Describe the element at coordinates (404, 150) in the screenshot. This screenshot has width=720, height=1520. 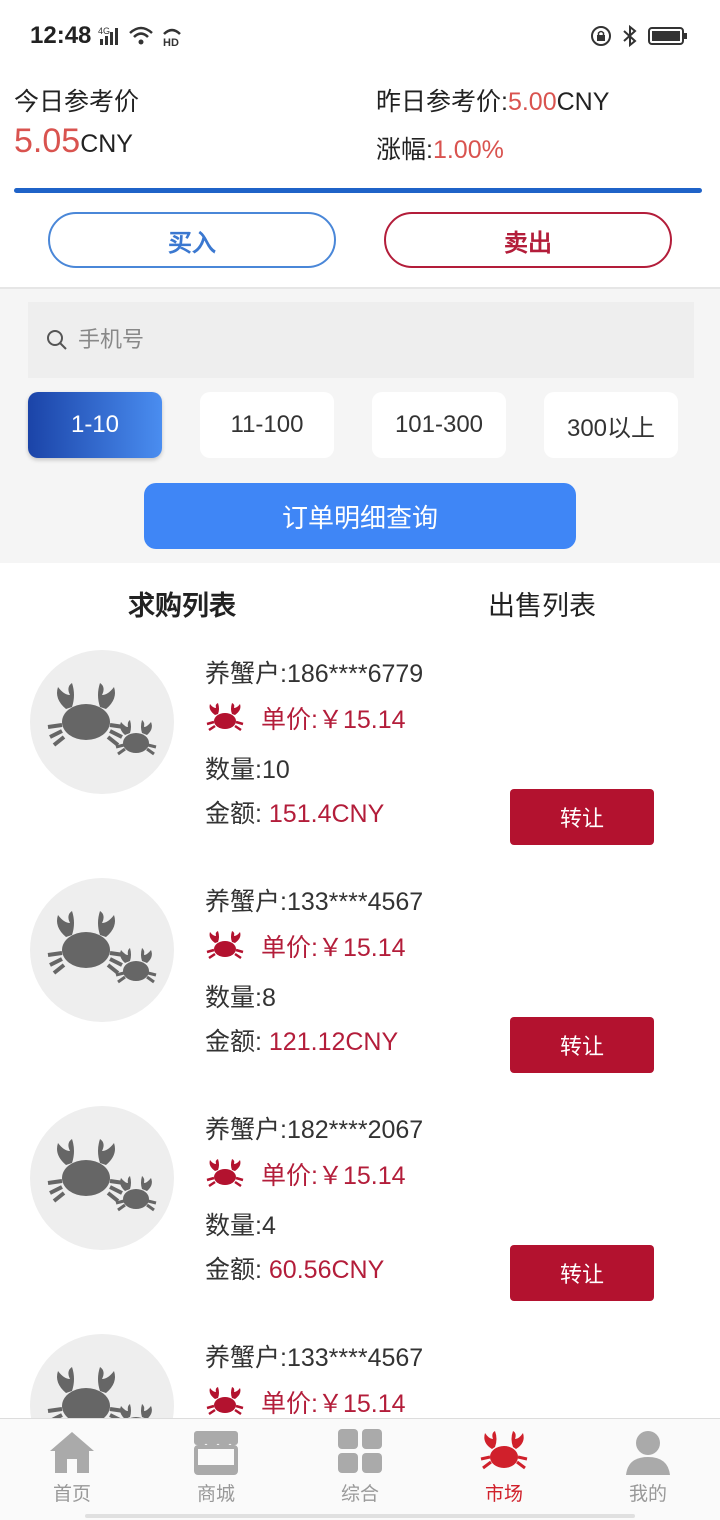
I see `price-change-label: 涨幅:` at that location.